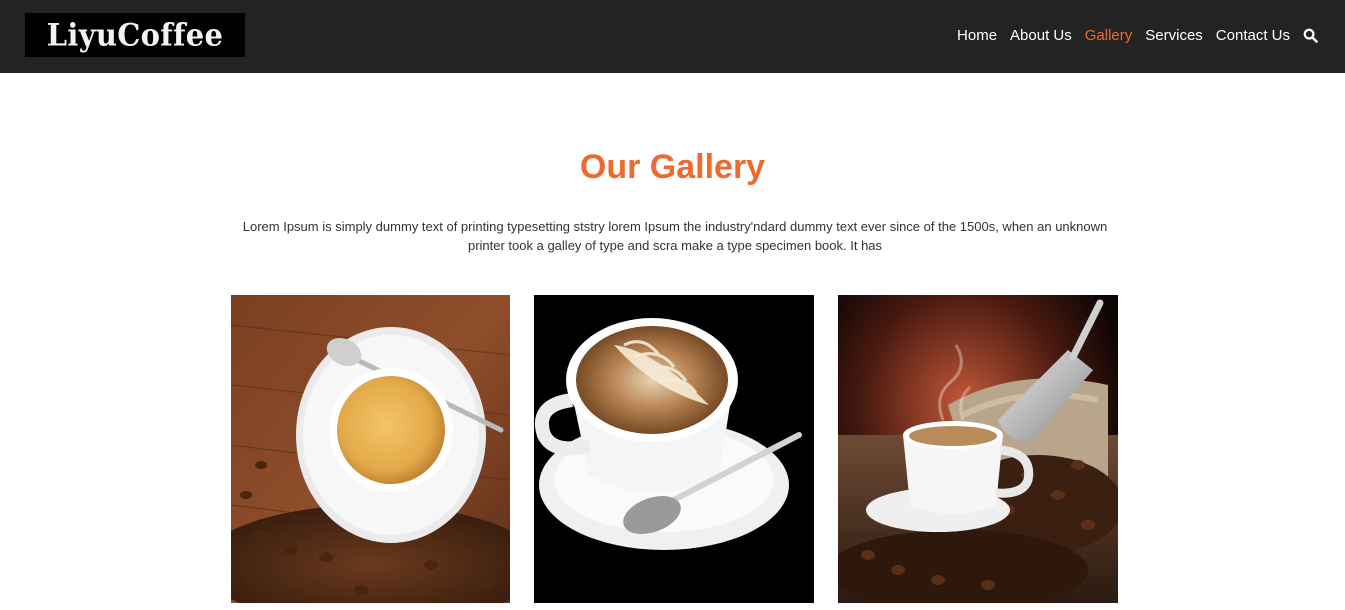 The image size is (1345, 610). Describe the element at coordinates (1253, 35) in the screenshot. I see `nav-contact-us: Contact Us` at that location.